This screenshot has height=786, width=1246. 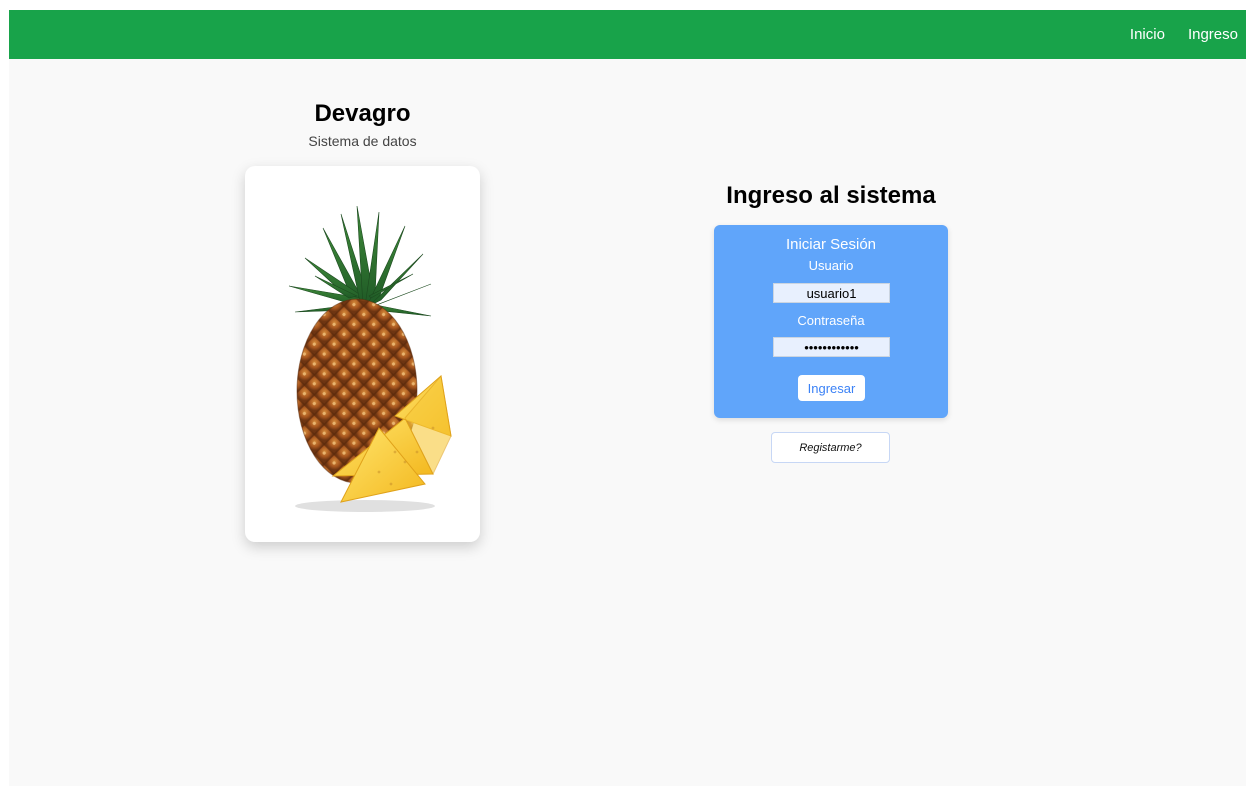 What do you see at coordinates (831, 265) in the screenshot?
I see `username-label: Usuario` at bounding box center [831, 265].